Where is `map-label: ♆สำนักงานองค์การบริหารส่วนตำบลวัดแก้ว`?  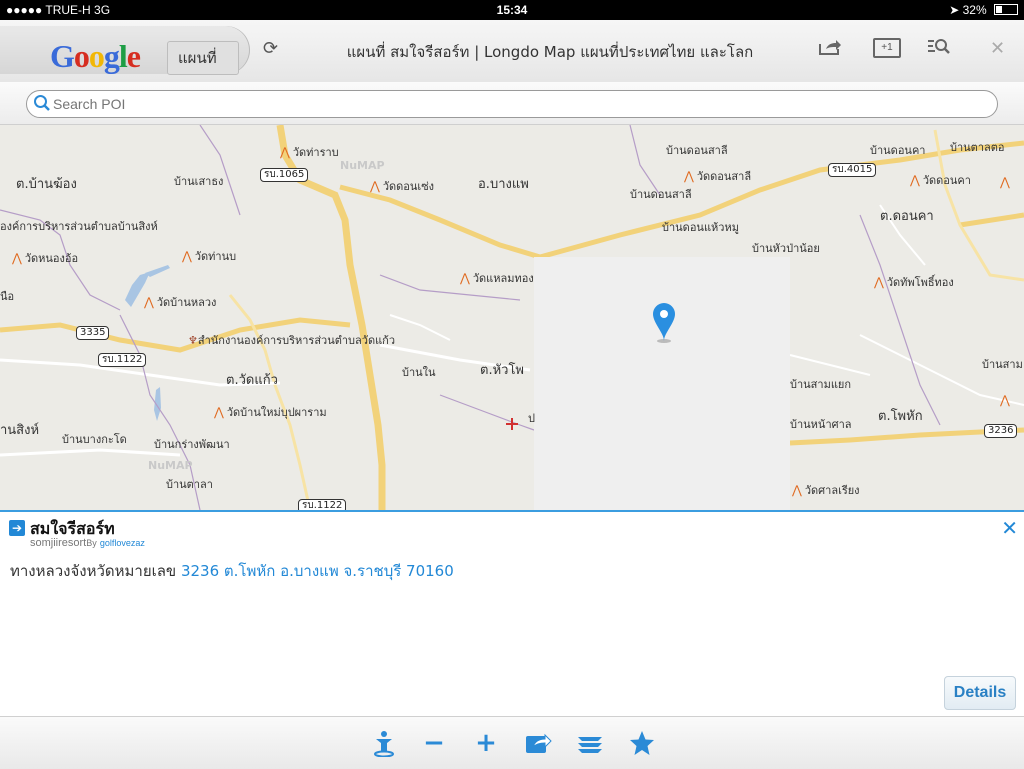
map-label: ♆สำนักงานองค์การบริหารส่วนตำบลวัดแก้ว is located at coordinates (292, 340).